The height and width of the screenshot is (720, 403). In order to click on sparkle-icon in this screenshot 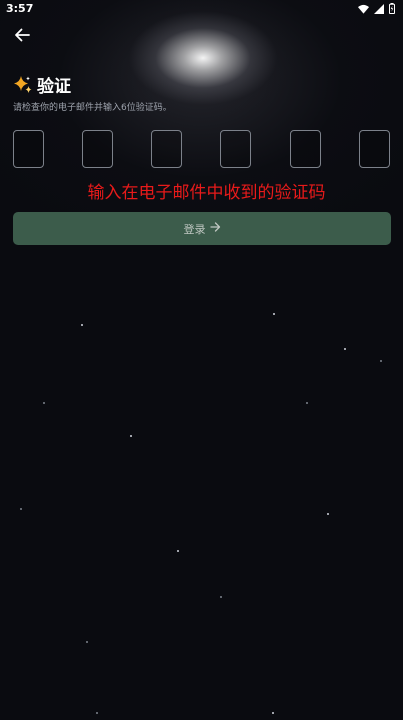, I will do `click(23, 87)`.